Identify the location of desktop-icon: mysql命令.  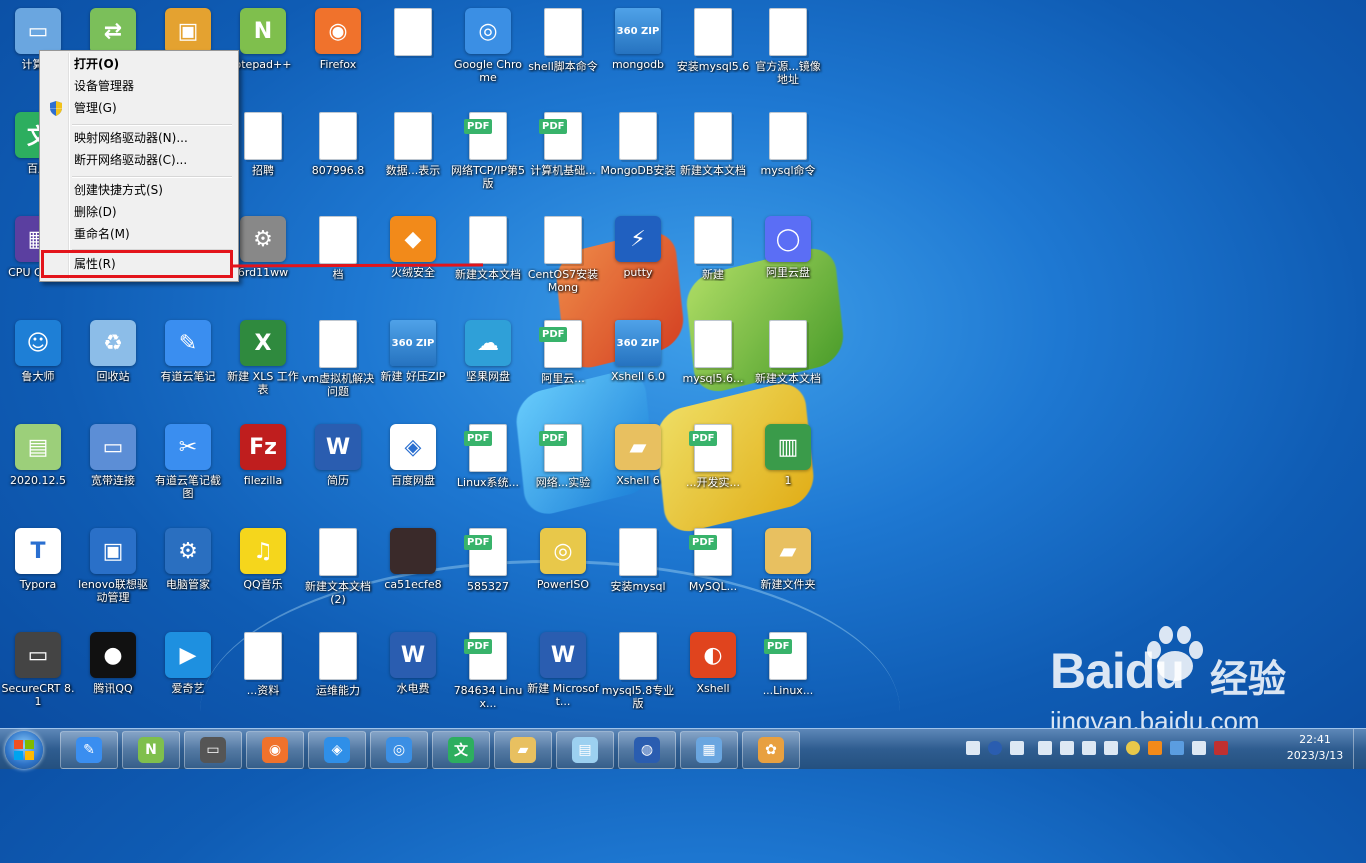
(788, 158).